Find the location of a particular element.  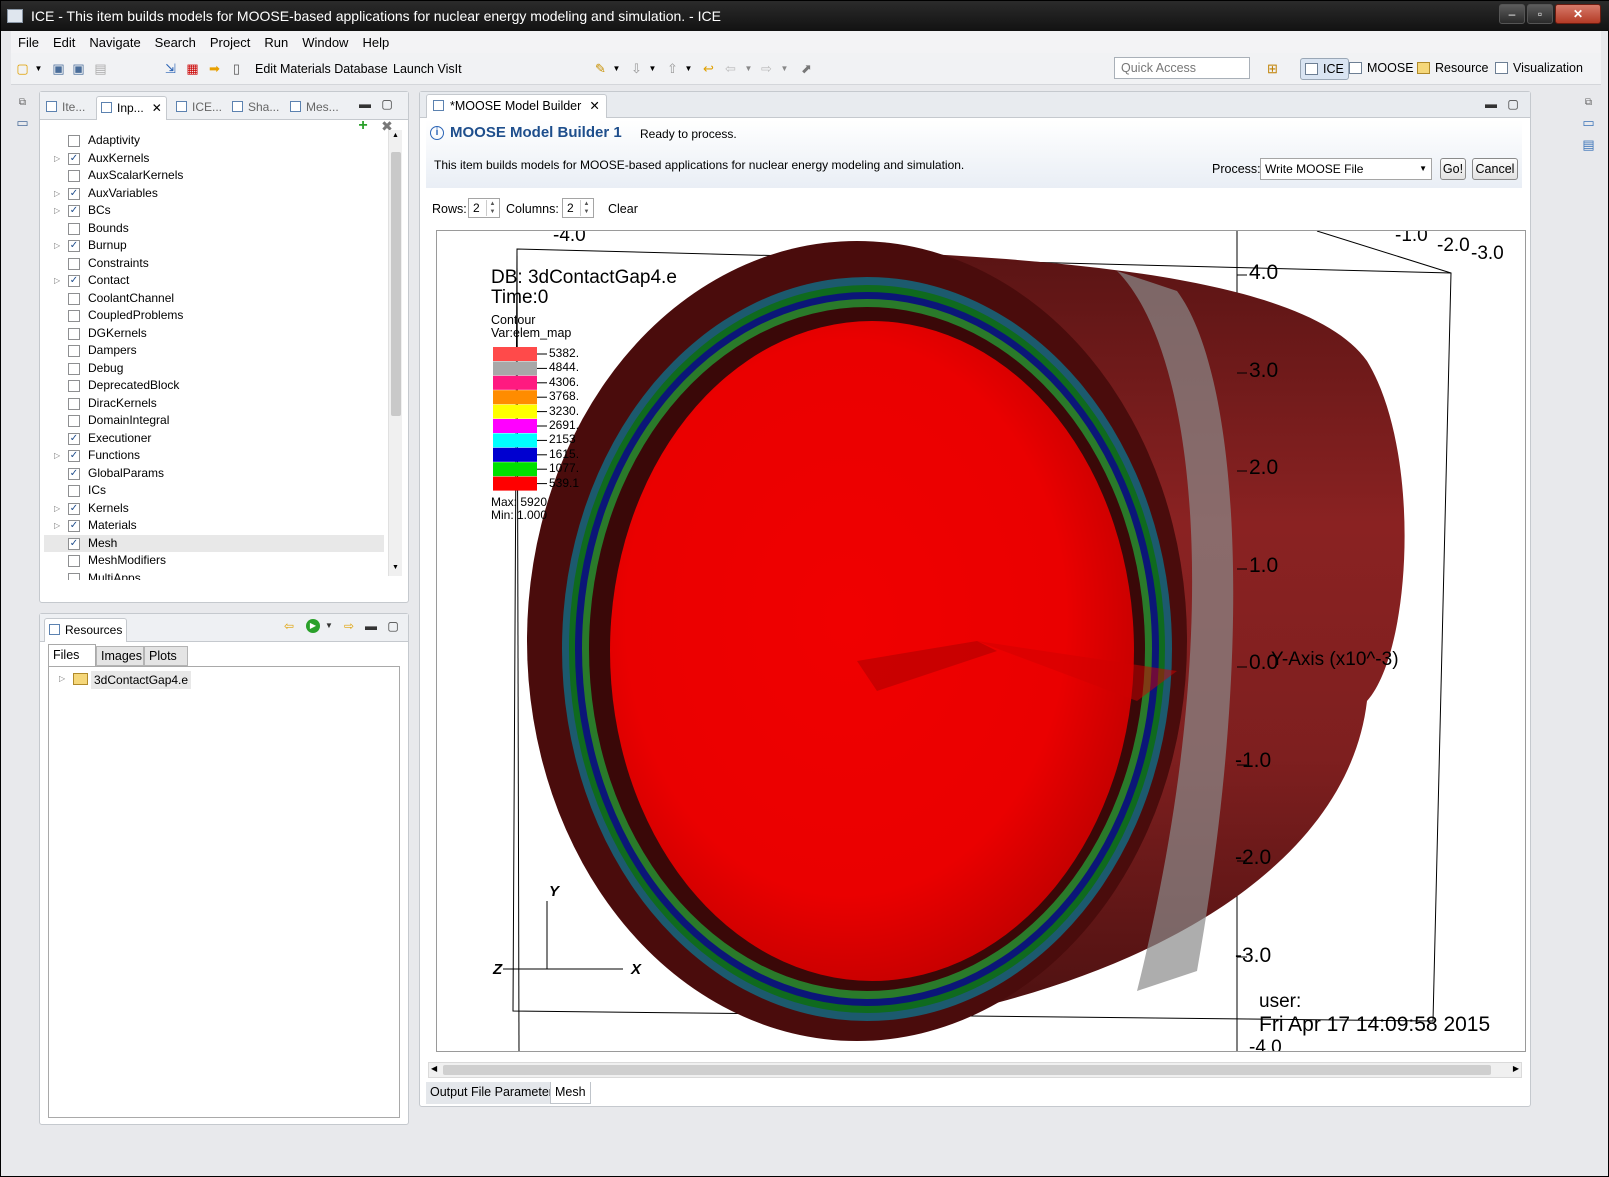

scroll-down-icon: ▼ is located at coordinates (395, 567).